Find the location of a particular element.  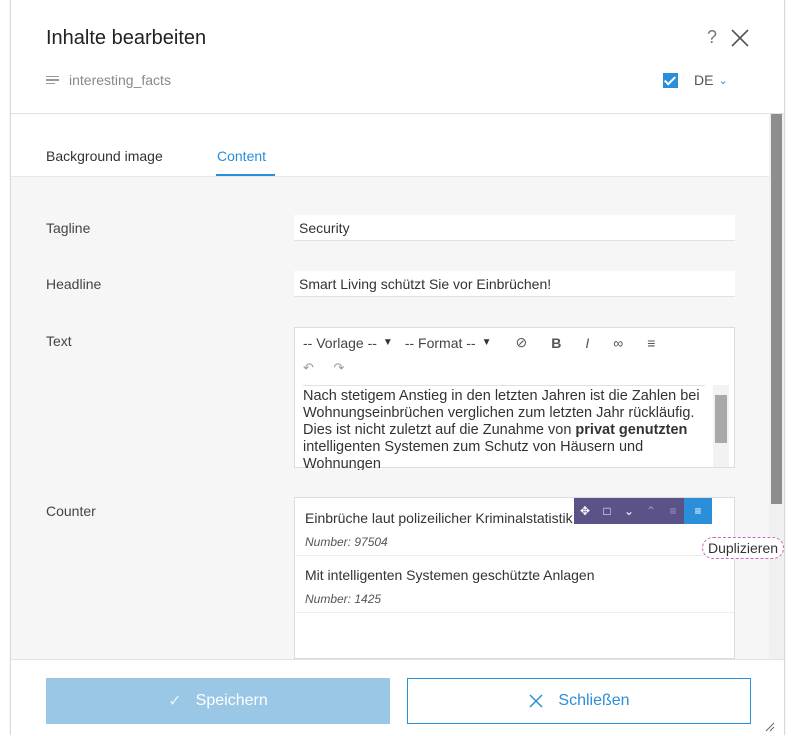

lines-icon is located at coordinates (52, 80).